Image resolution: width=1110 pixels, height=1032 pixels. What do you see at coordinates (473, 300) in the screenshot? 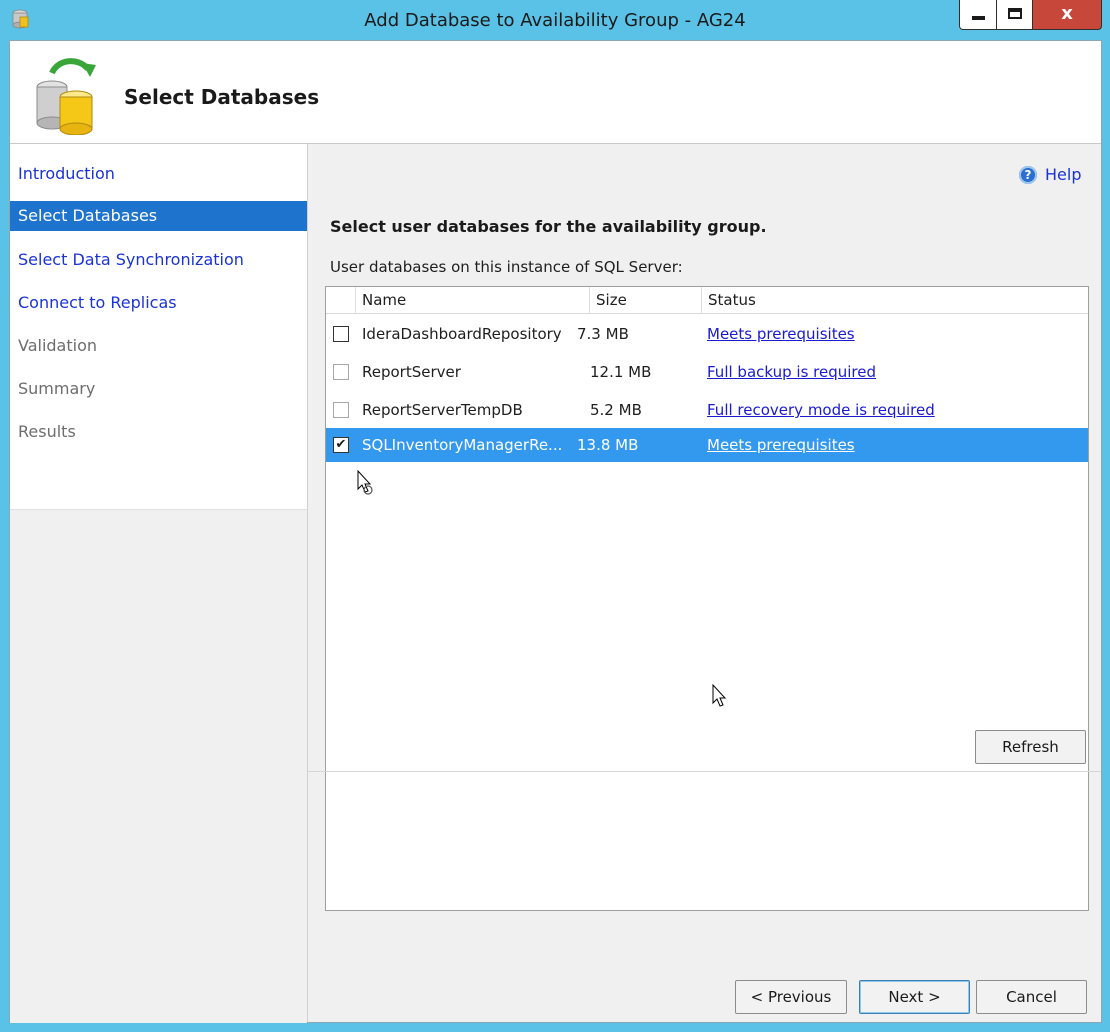
I see `column-header-name: Name` at bounding box center [473, 300].